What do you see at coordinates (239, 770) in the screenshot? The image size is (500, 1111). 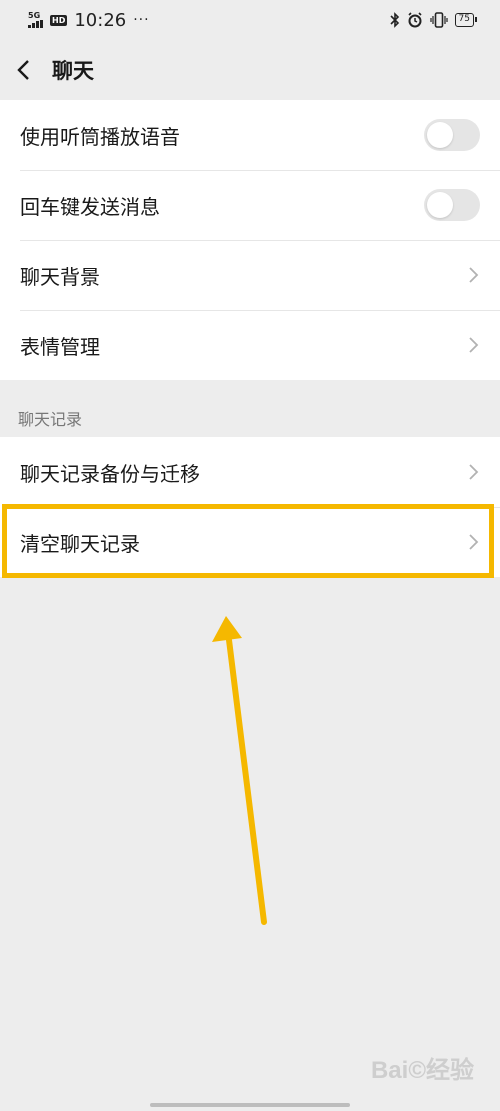 I see `arrow-up-icon` at bounding box center [239, 770].